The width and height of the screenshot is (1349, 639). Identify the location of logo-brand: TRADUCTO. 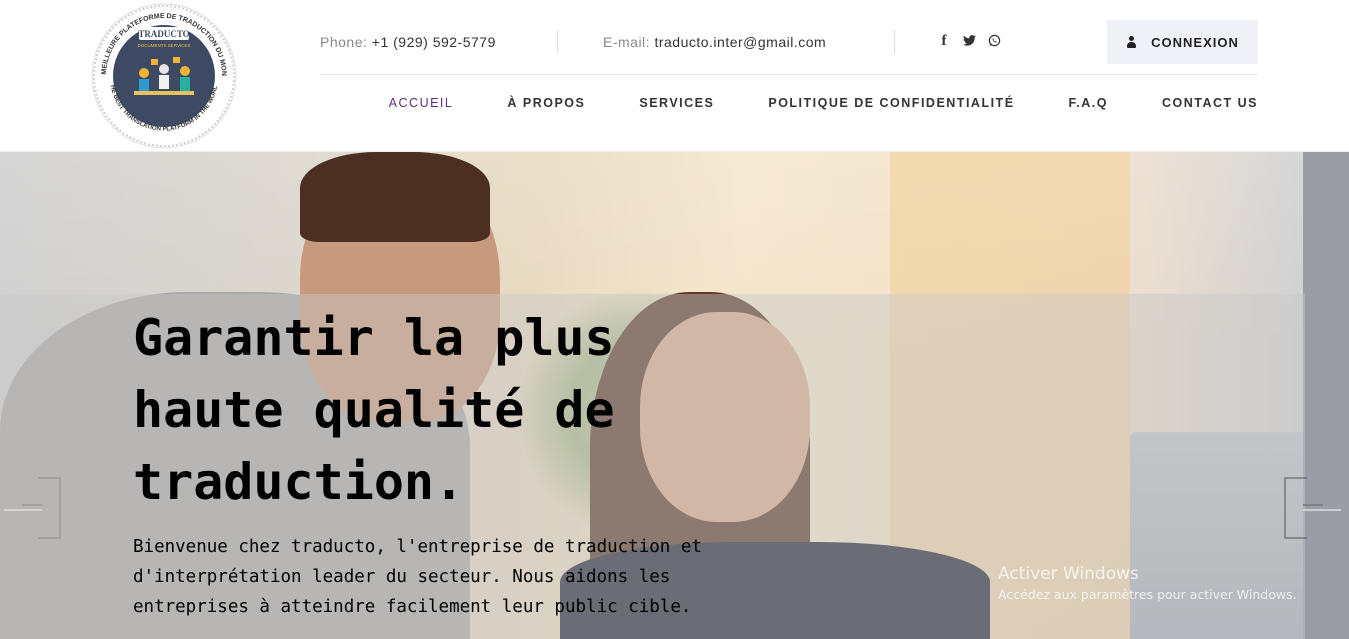
(163, 34).